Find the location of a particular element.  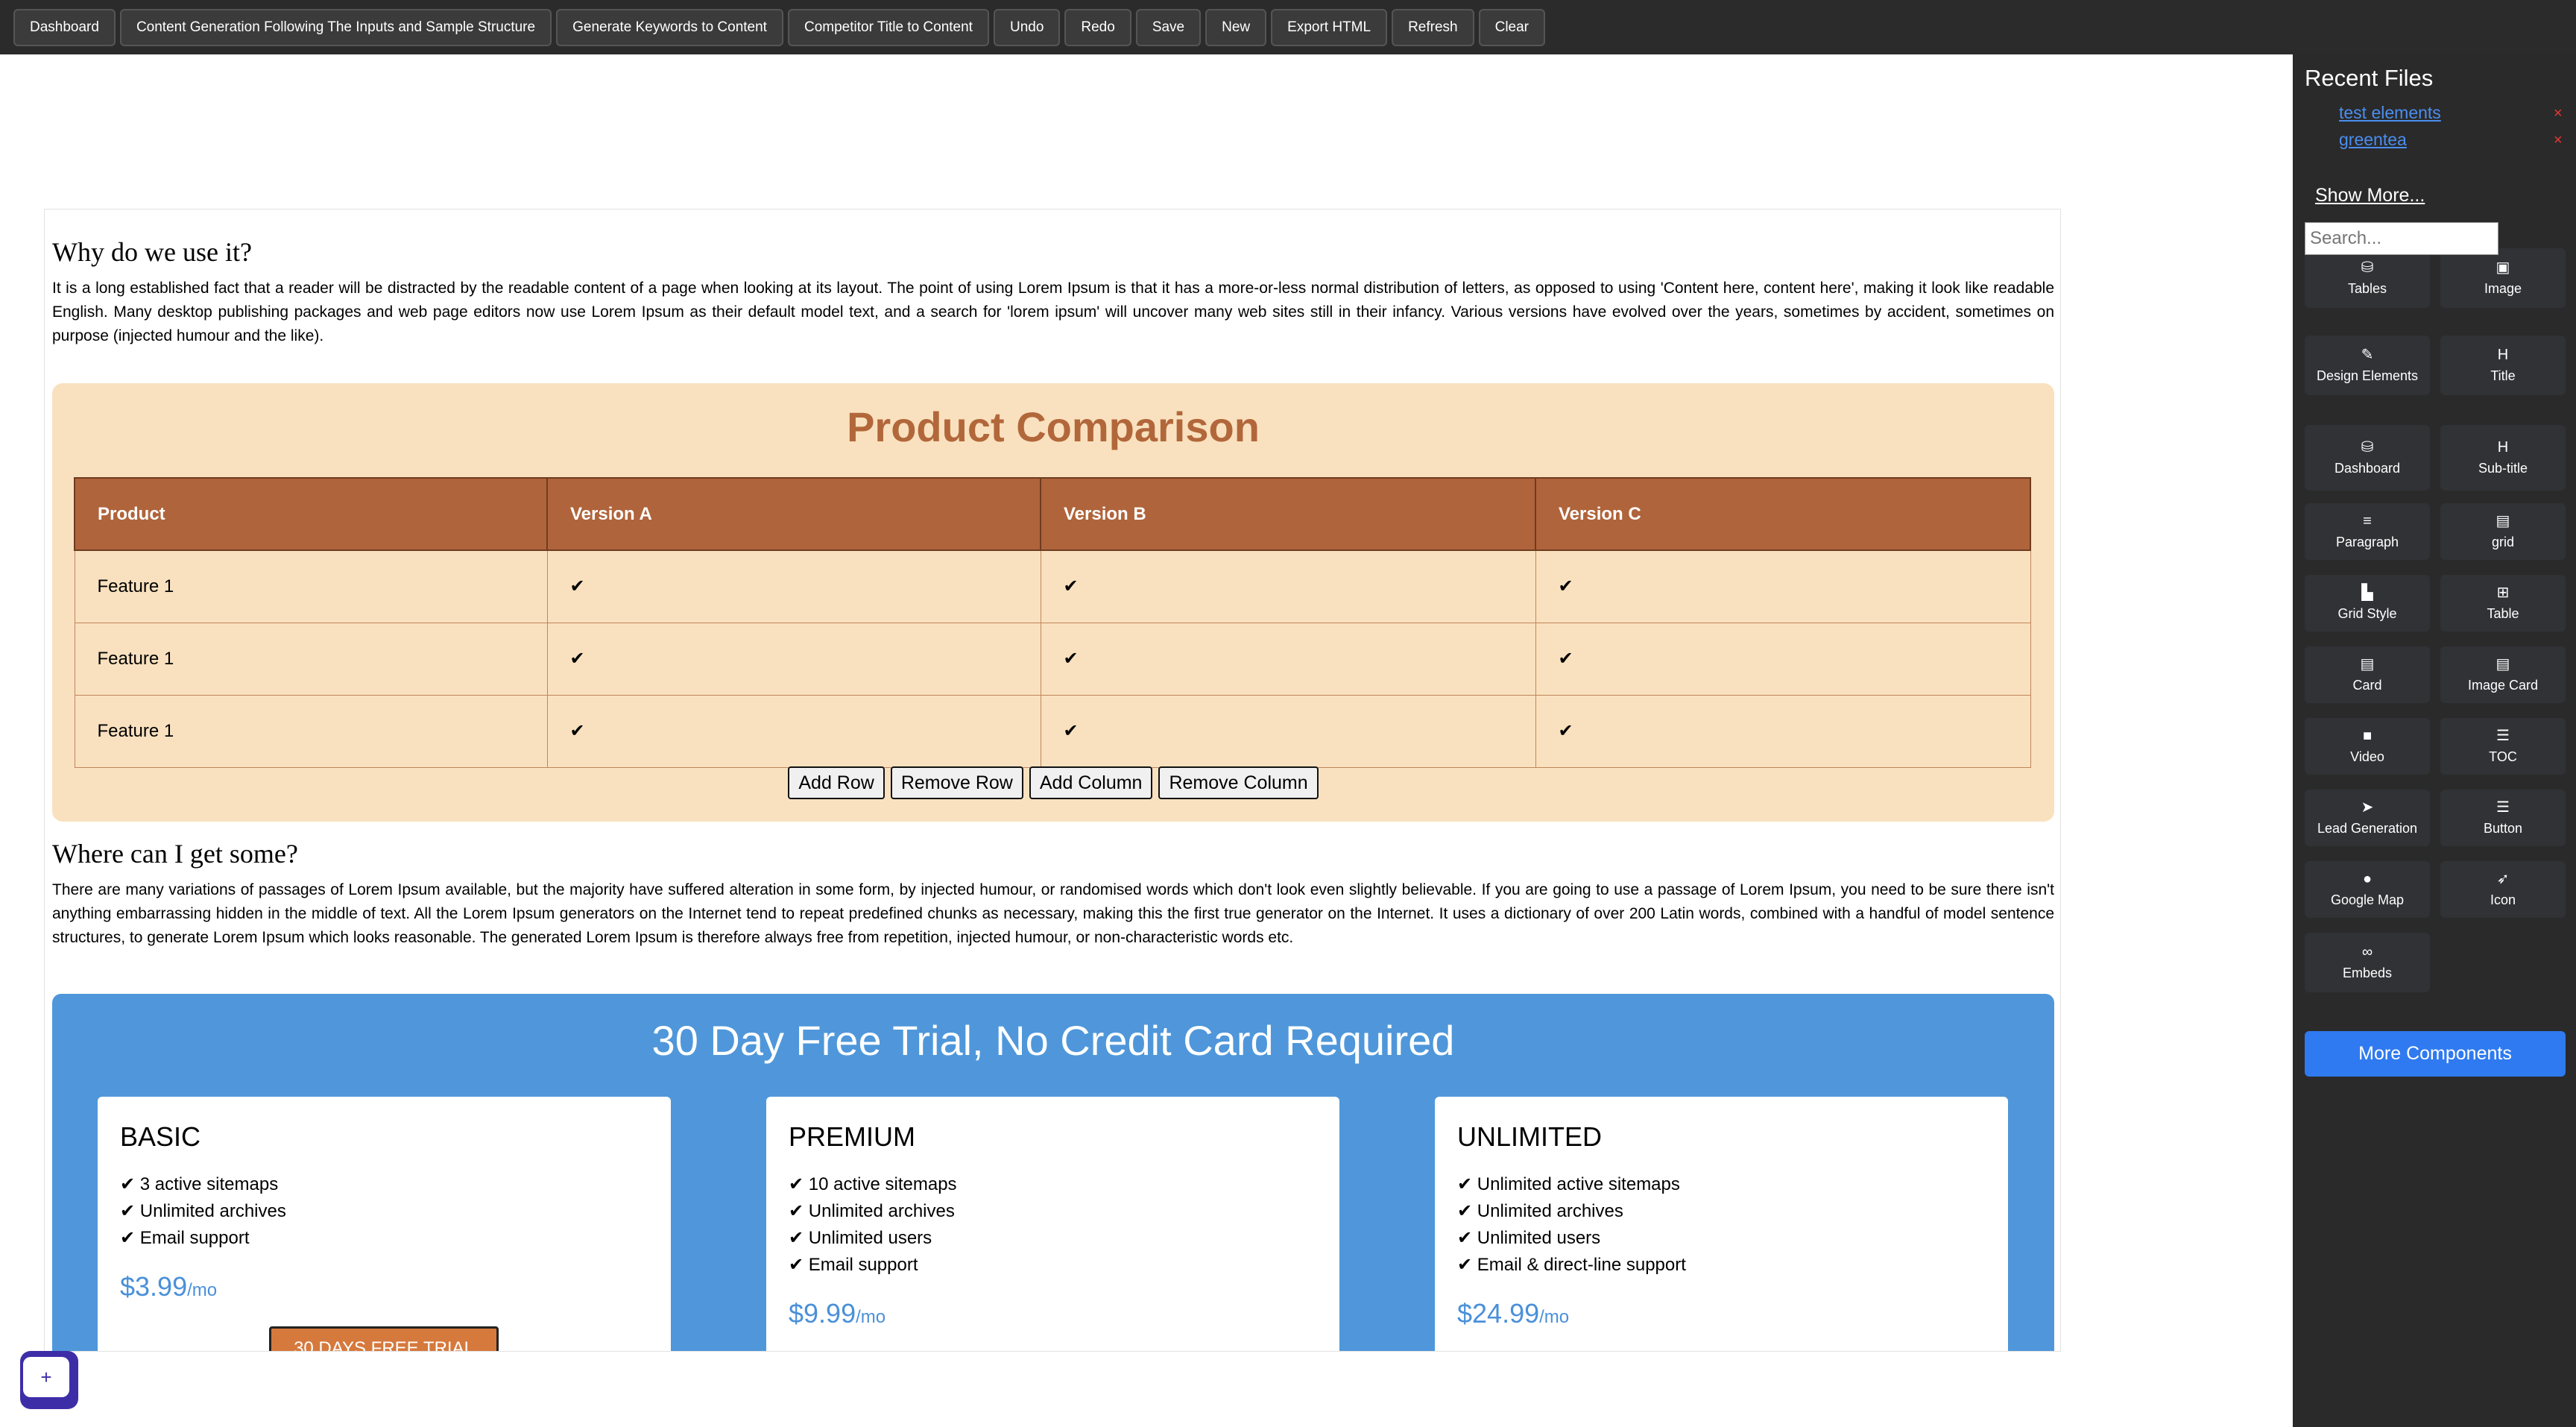

component-paragraph: ≡ Paragraph is located at coordinates (2367, 532).